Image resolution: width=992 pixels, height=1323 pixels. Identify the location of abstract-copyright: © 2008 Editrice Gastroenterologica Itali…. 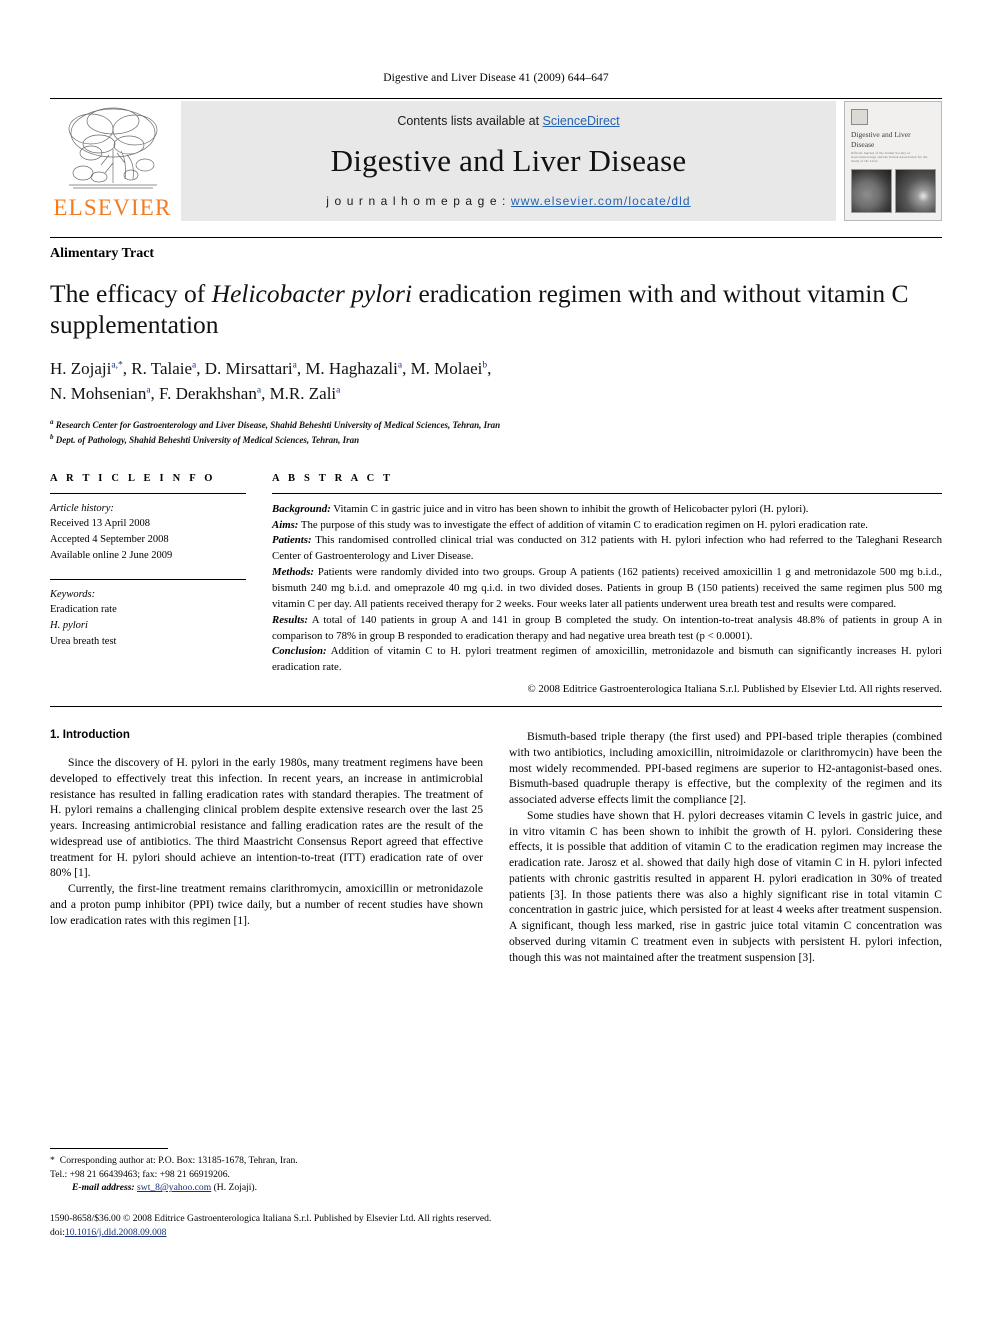
(735, 689).